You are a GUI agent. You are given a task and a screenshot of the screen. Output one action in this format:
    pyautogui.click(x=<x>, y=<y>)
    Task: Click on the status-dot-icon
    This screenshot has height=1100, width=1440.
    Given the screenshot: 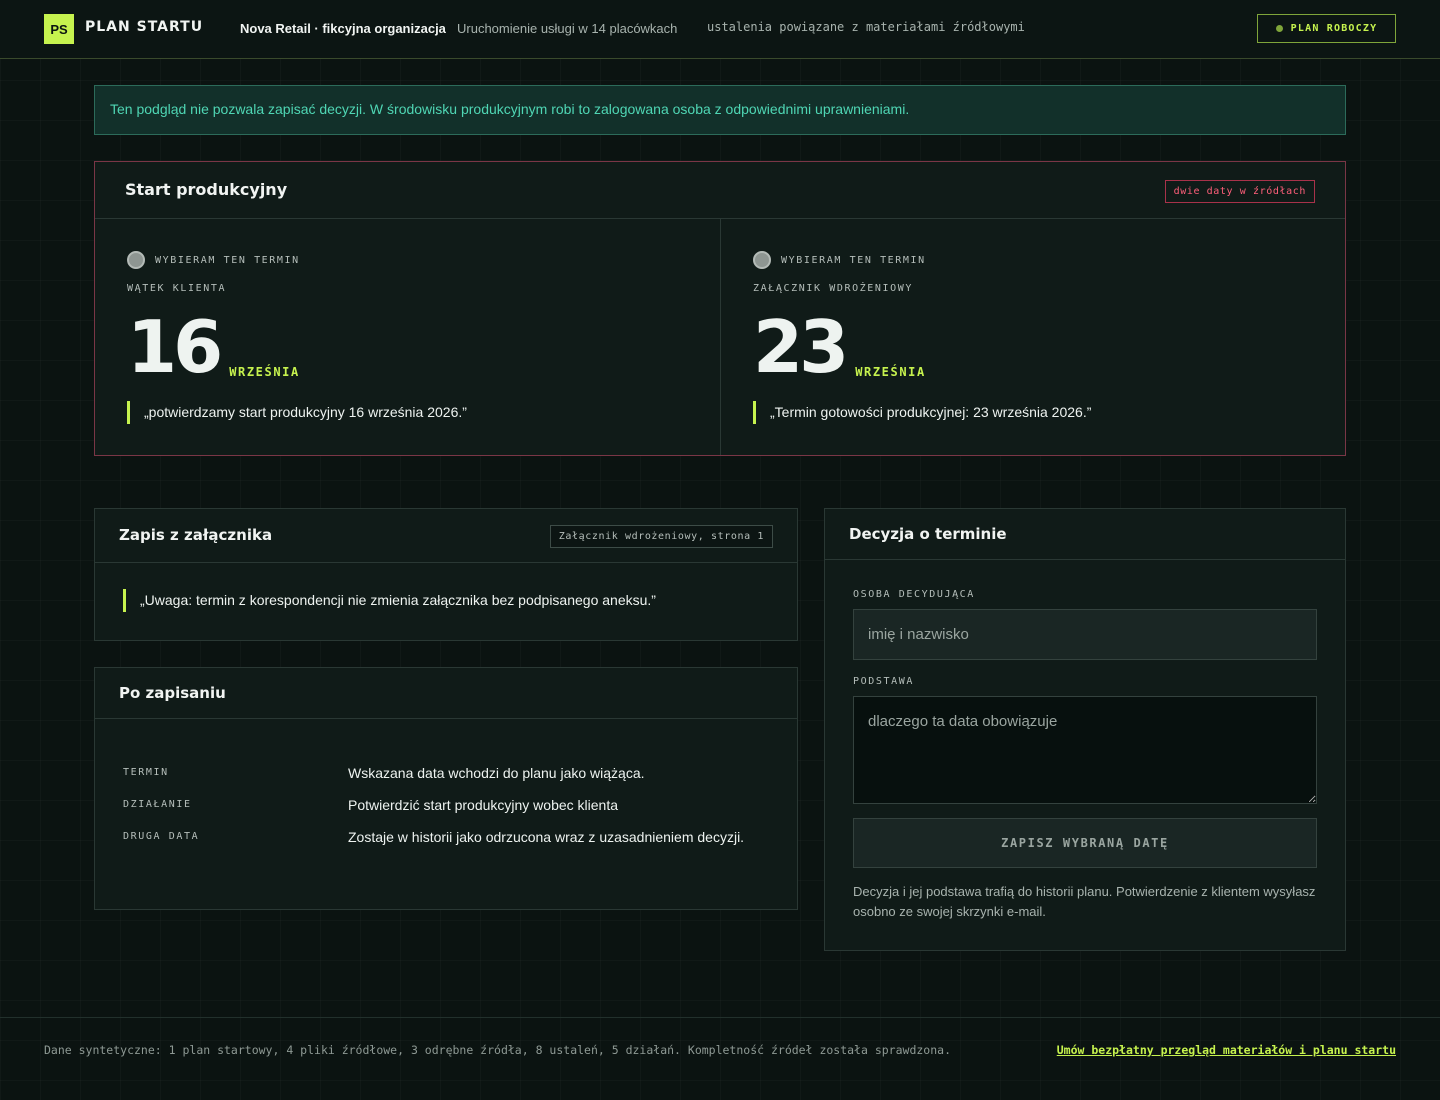 What is the action you would take?
    pyautogui.click(x=1279, y=28)
    